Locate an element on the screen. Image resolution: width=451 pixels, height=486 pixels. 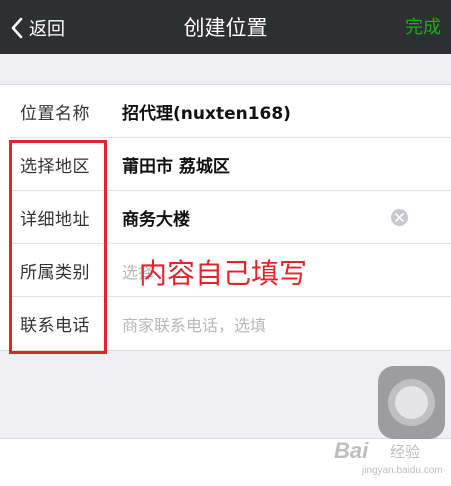
region-label: 选择地区 is located at coordinates (55, 167).